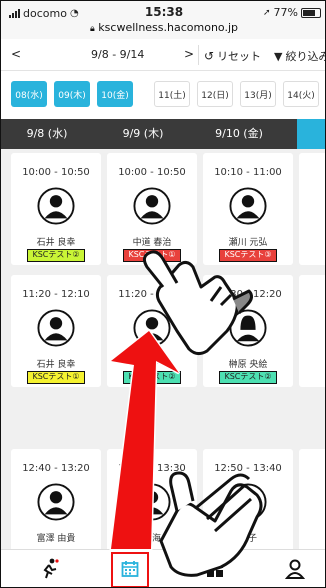  Describe the element at coordinates (311, 134) in the screenshot. I see `date-header-next` at that location.